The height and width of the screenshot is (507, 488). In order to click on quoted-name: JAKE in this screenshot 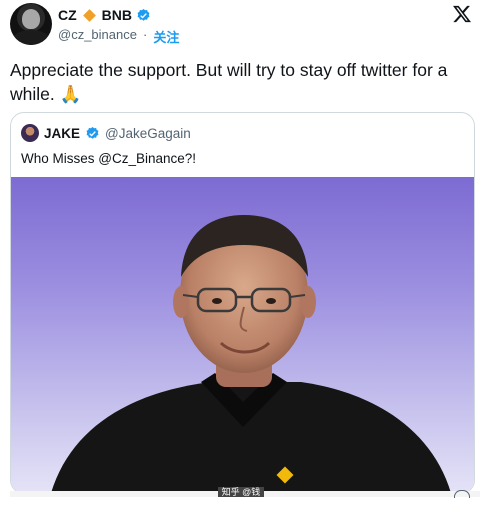, I will do `click(62, 133)`.